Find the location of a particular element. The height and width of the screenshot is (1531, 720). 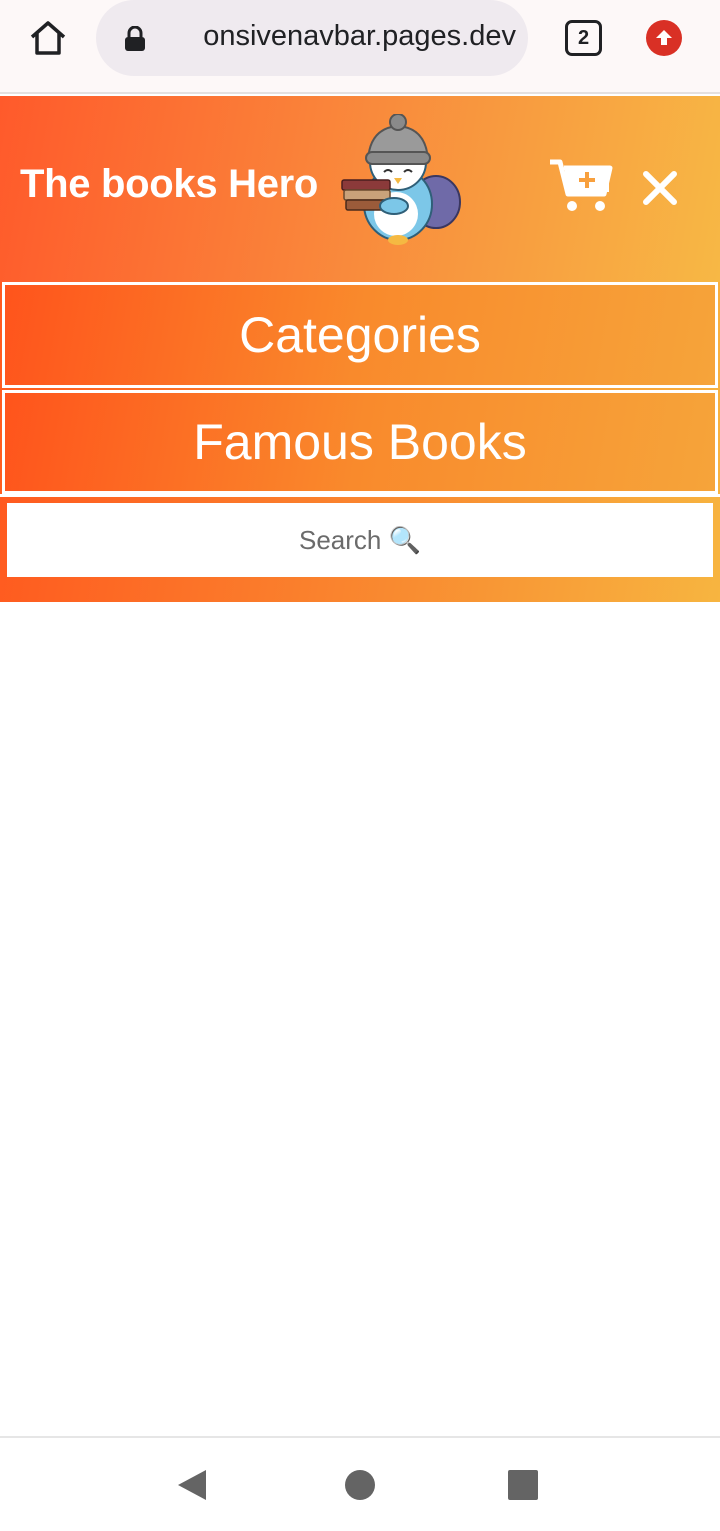

search-container: Search 🔍 is located at coordinates (360, 548).